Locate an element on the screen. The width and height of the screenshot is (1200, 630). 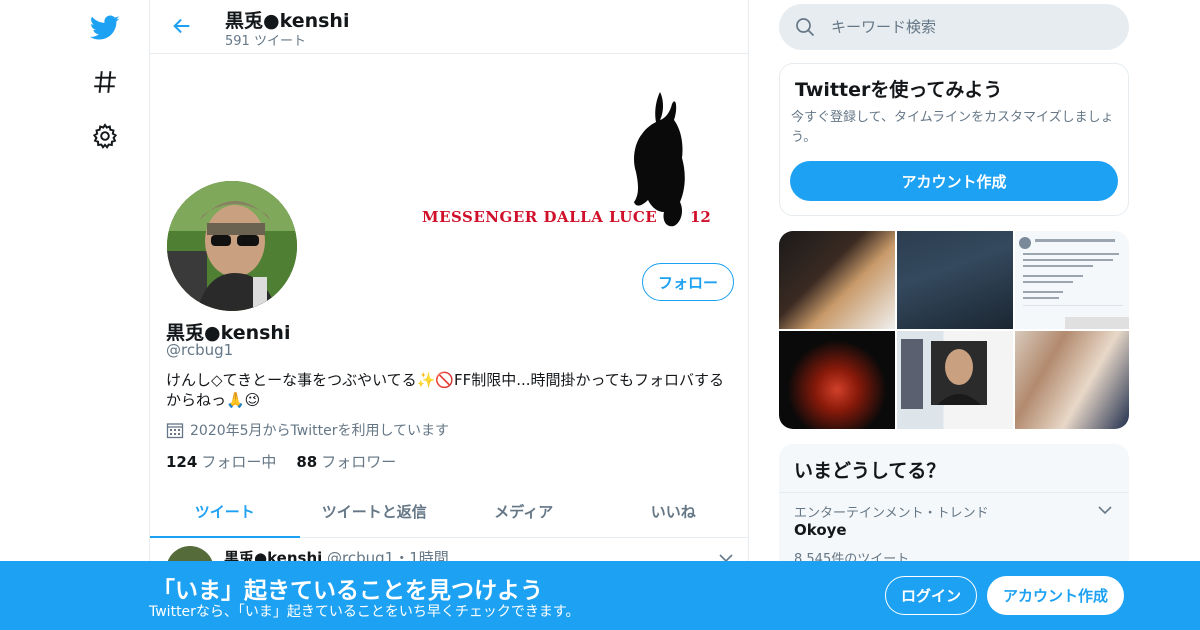
tab-media: メディア is located at coordinates (524, 511).